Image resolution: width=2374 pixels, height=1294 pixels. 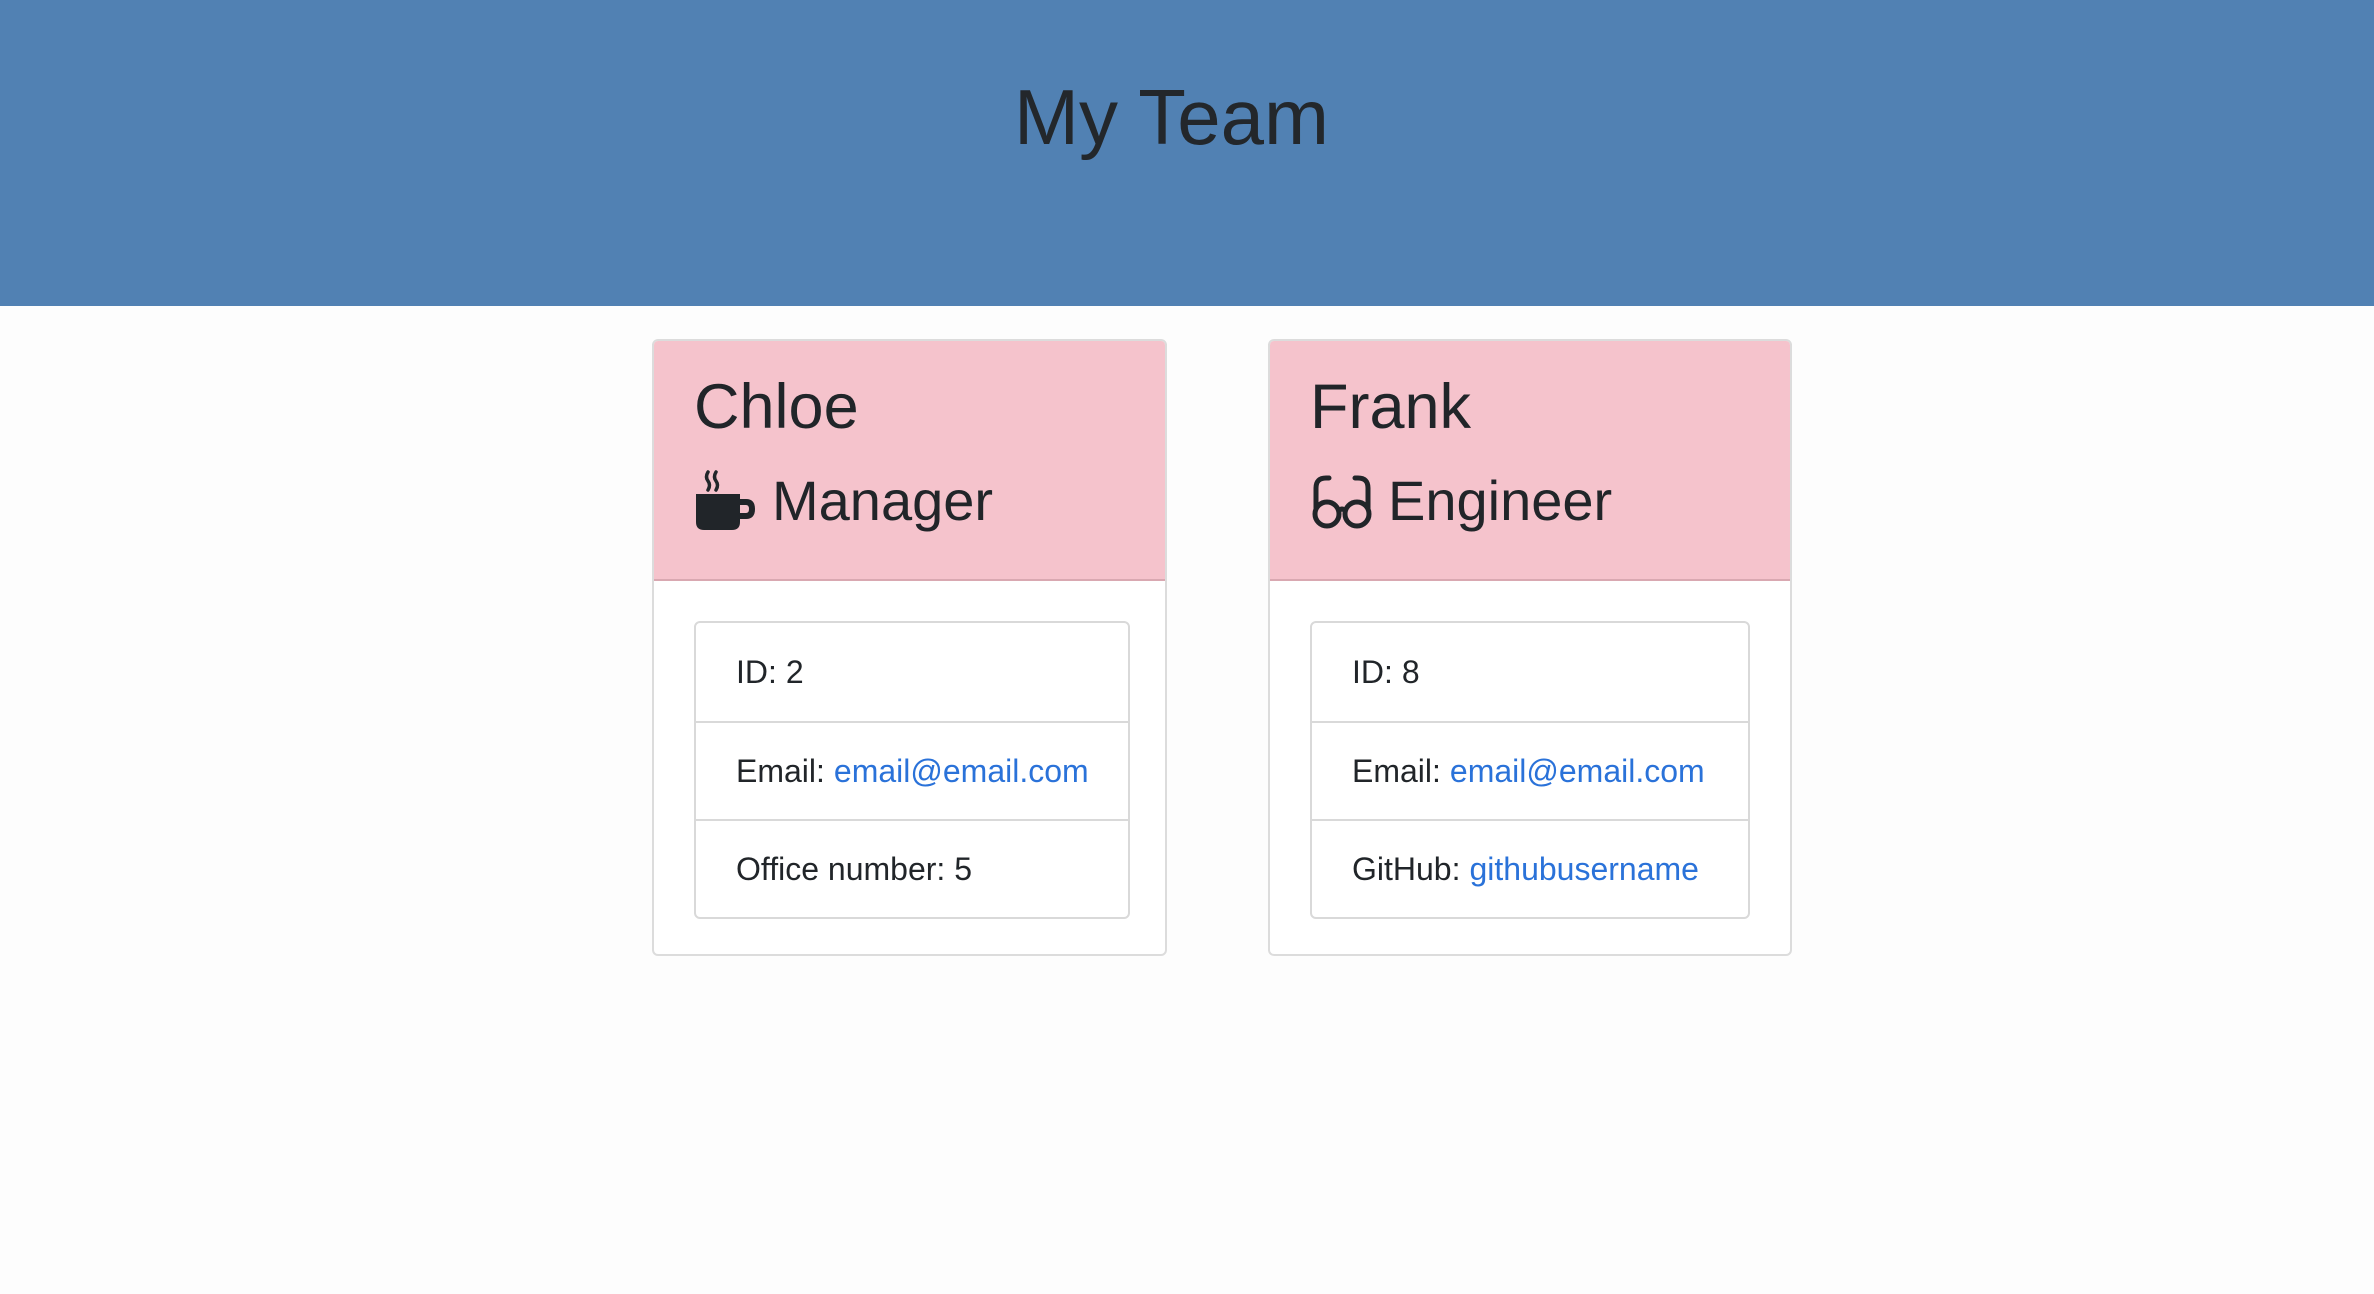 What do you see at coordinates (726, 500) in the screenshot?
I see `coffee-mug-icon` at bounding box center [726, 500].